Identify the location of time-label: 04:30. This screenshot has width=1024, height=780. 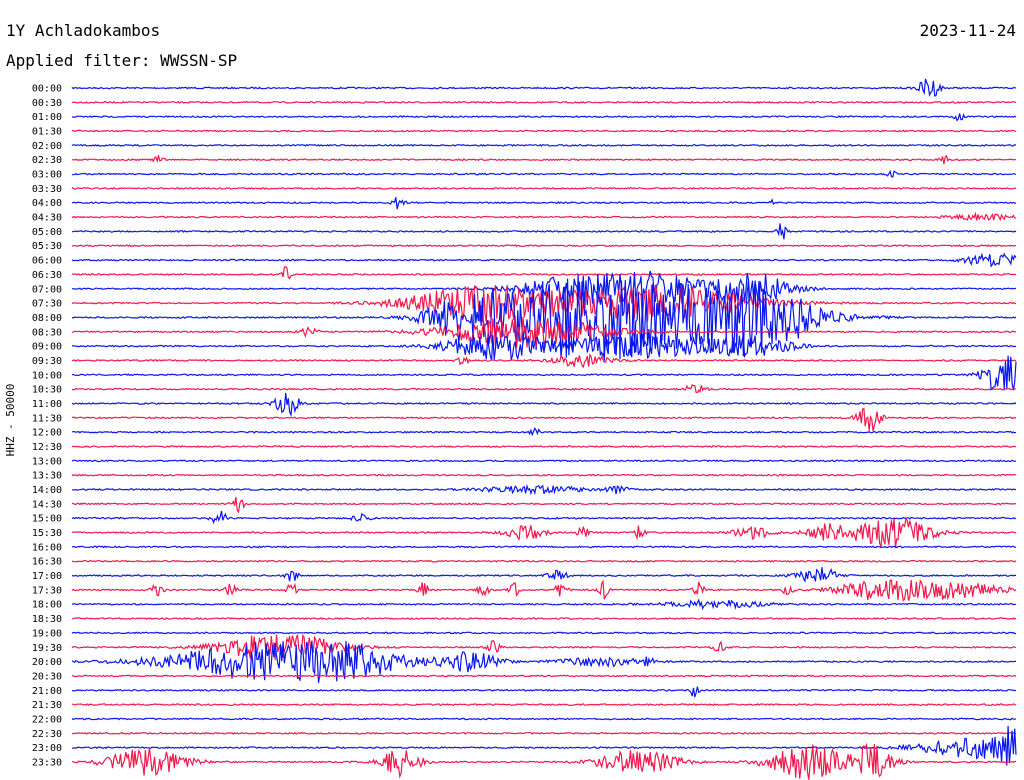
(47, 218).